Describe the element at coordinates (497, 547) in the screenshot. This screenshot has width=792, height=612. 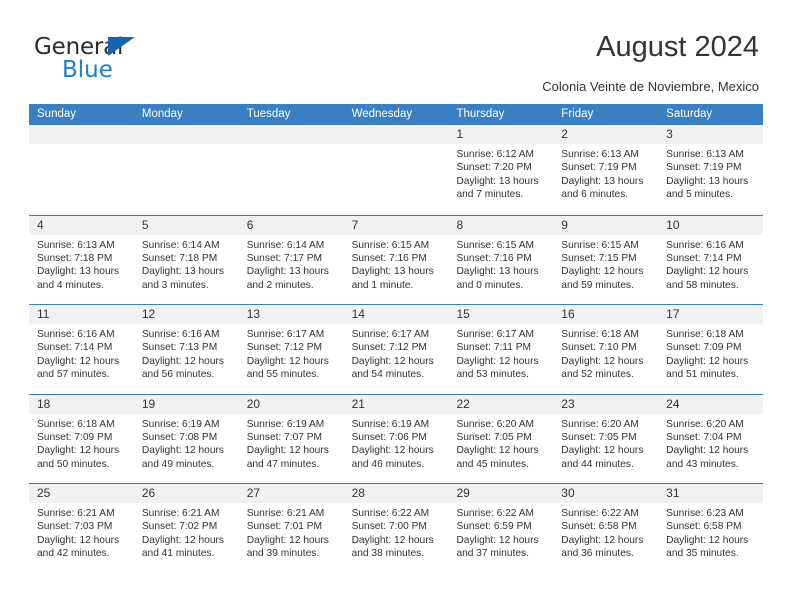
I see `daylight-text: Daylight: 12 hours and 37 minutes.` at that location.